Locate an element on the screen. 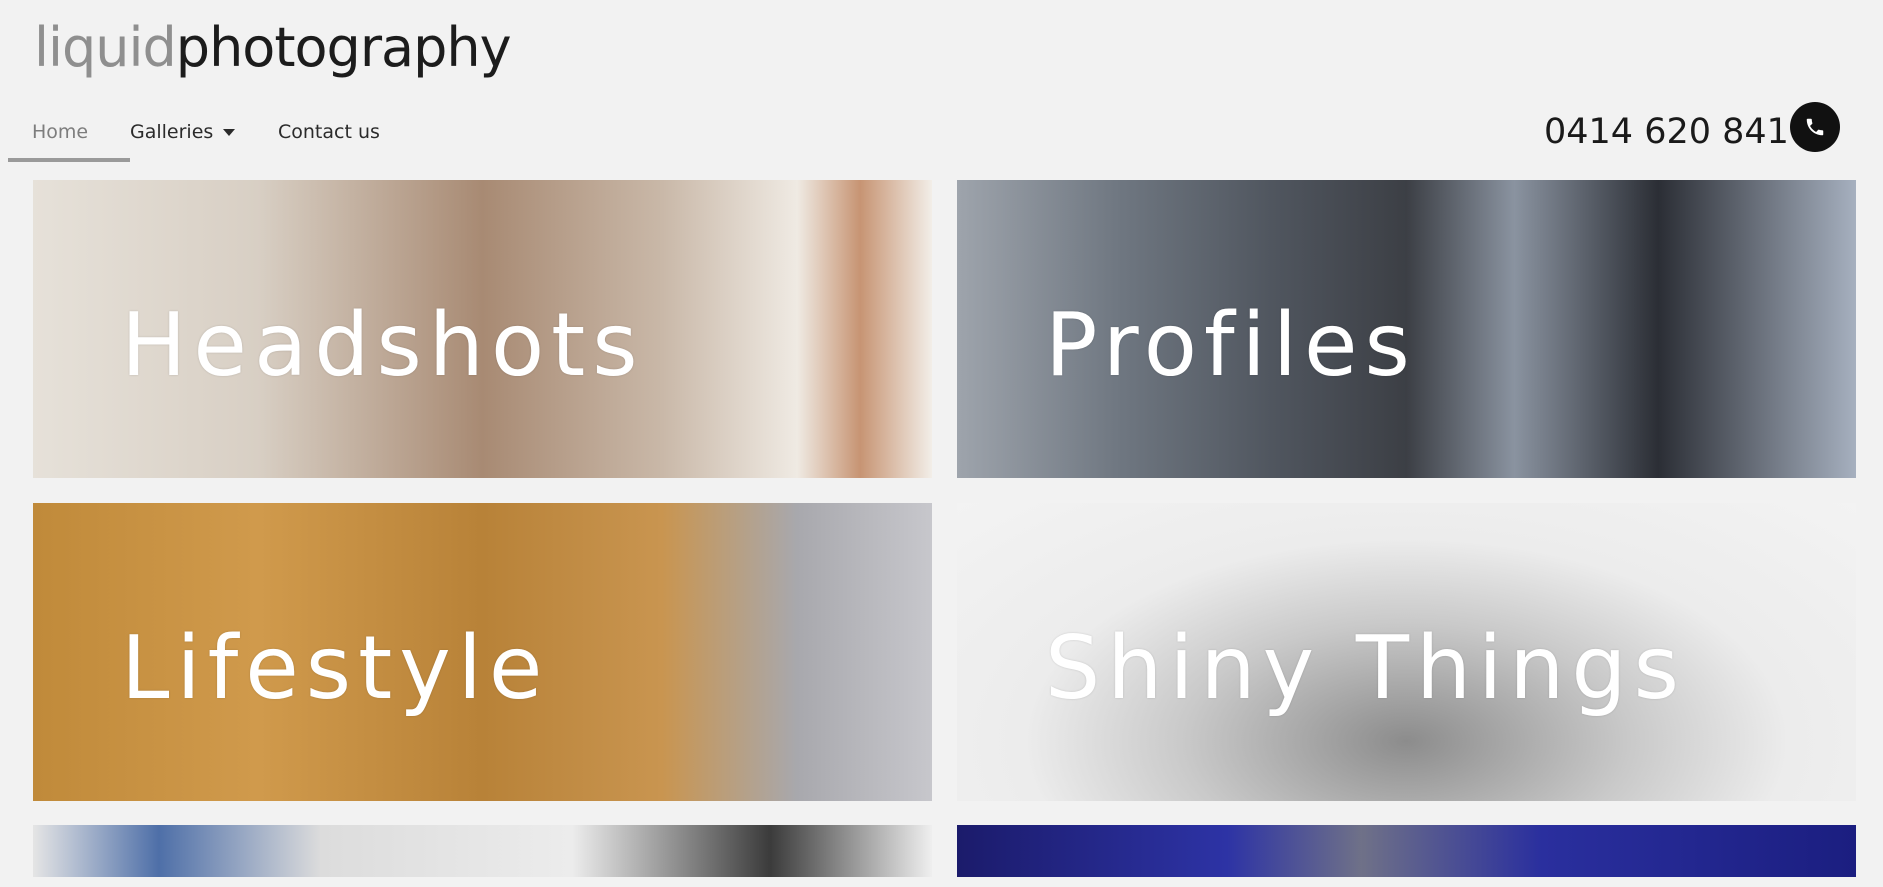 This screenshot has width=1883, height=887. site-logo: liquidphotography is located at coordinates (273, 48).